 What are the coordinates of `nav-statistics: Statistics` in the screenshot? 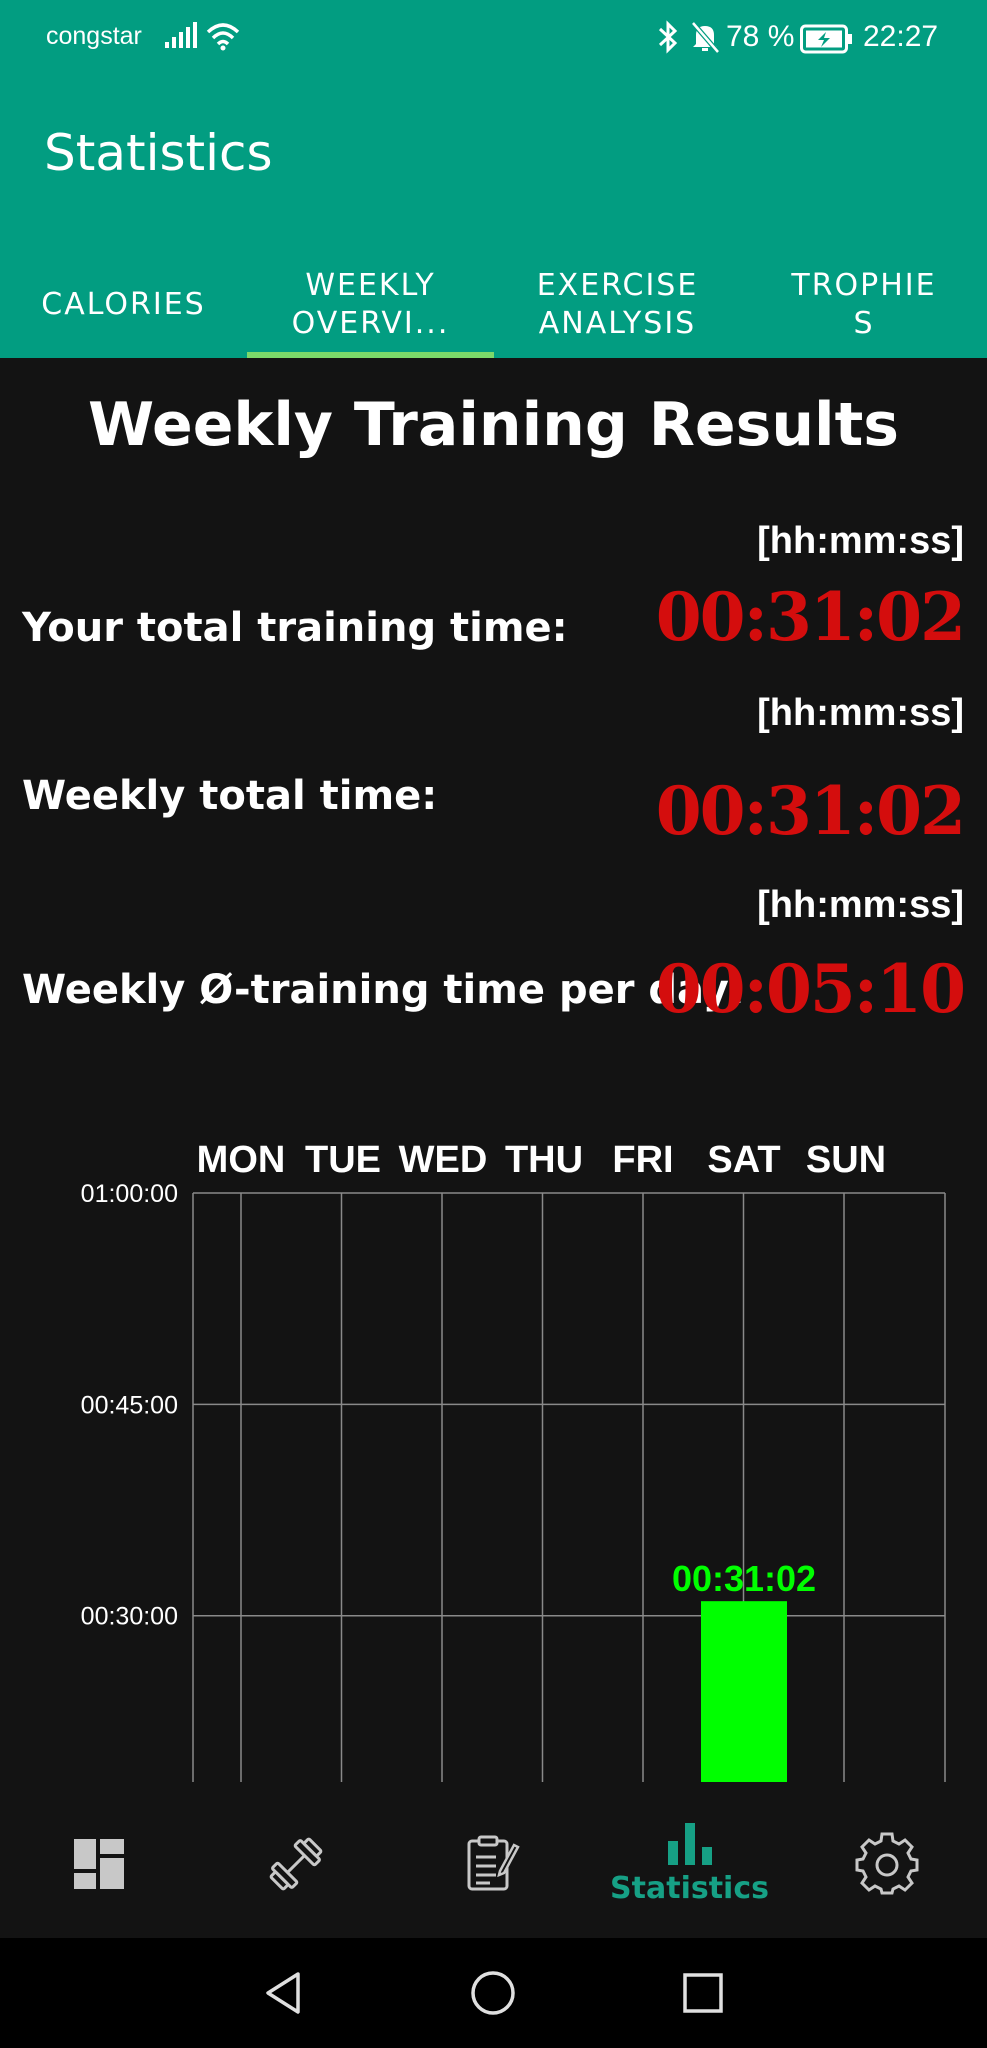 It's located at (689, 1864).